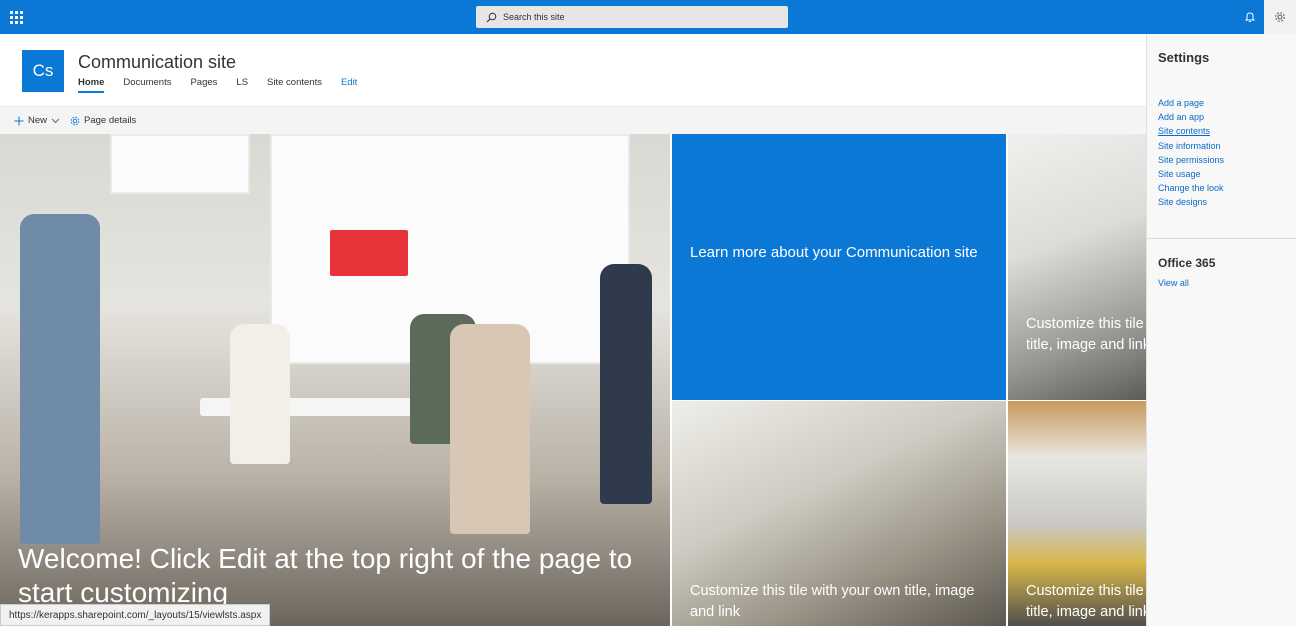 The image size is (1296, 626). Describe the element at coordinates (242, 85) in the screenshot. I see `nav-ls: LS` at that location.